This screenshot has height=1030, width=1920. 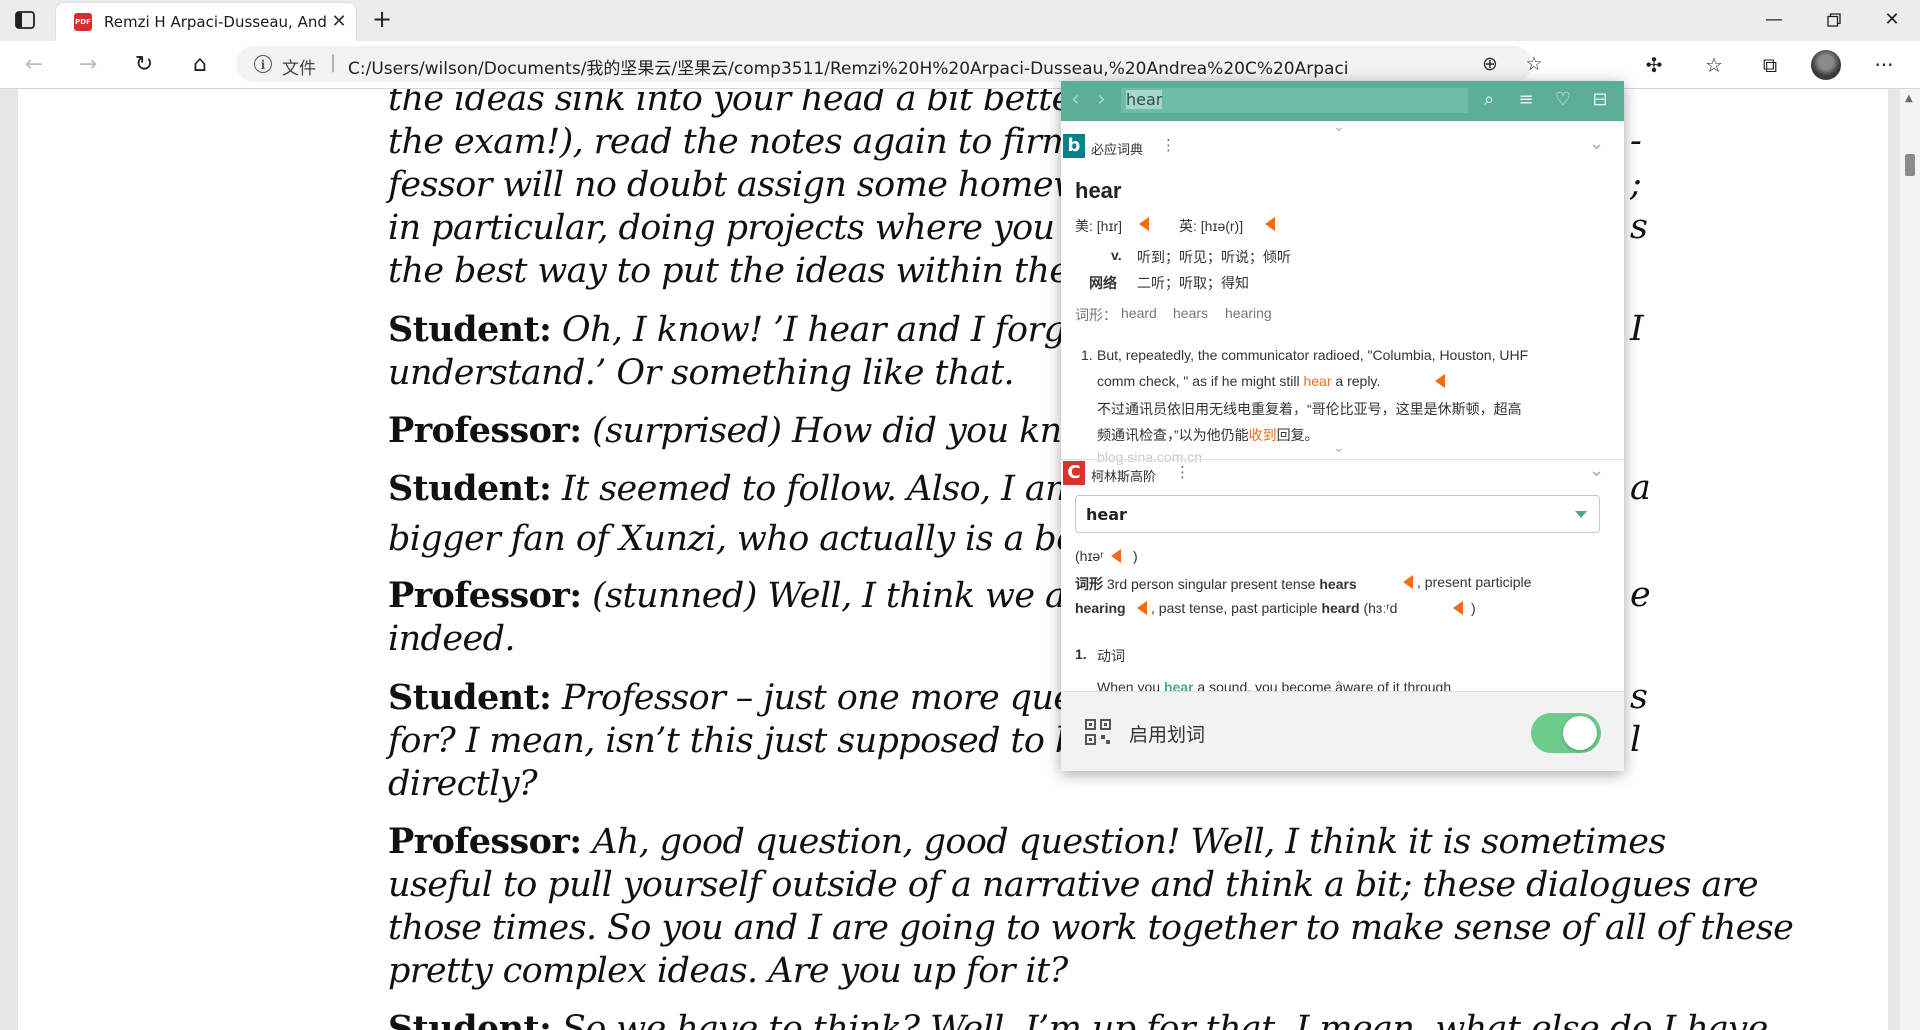 What do you see at coordinates (1106, 514) in the screenshot?
I see `collins-select-value: hear` at bounding box center [1106, 514].